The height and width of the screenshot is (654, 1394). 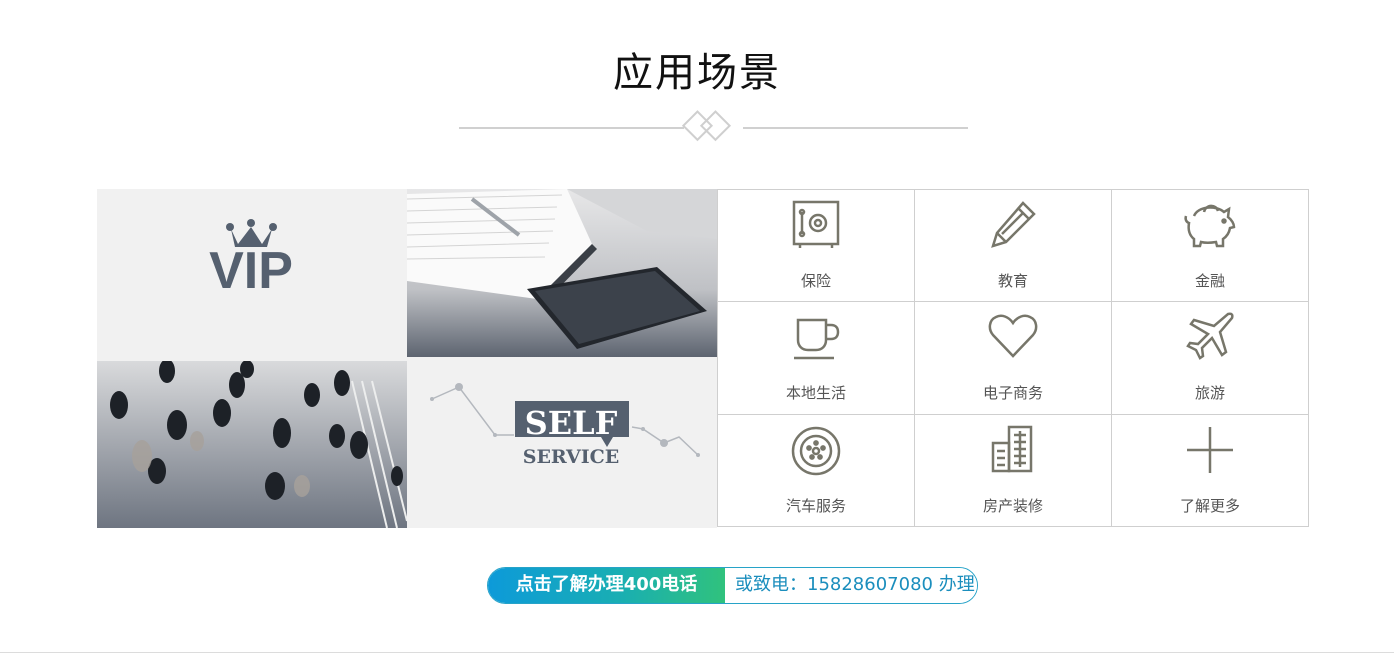 What do you see at coordinates (562, 273) in the screenshot?
I see `notebook-phone-photo` at bounding box center [562, 273].